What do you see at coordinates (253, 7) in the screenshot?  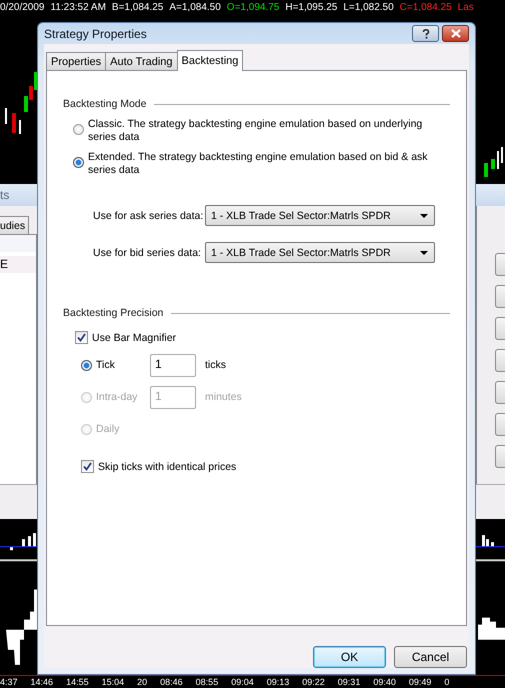 I see `quote-value: O=1,094.75` at bounding box center [253, 7].